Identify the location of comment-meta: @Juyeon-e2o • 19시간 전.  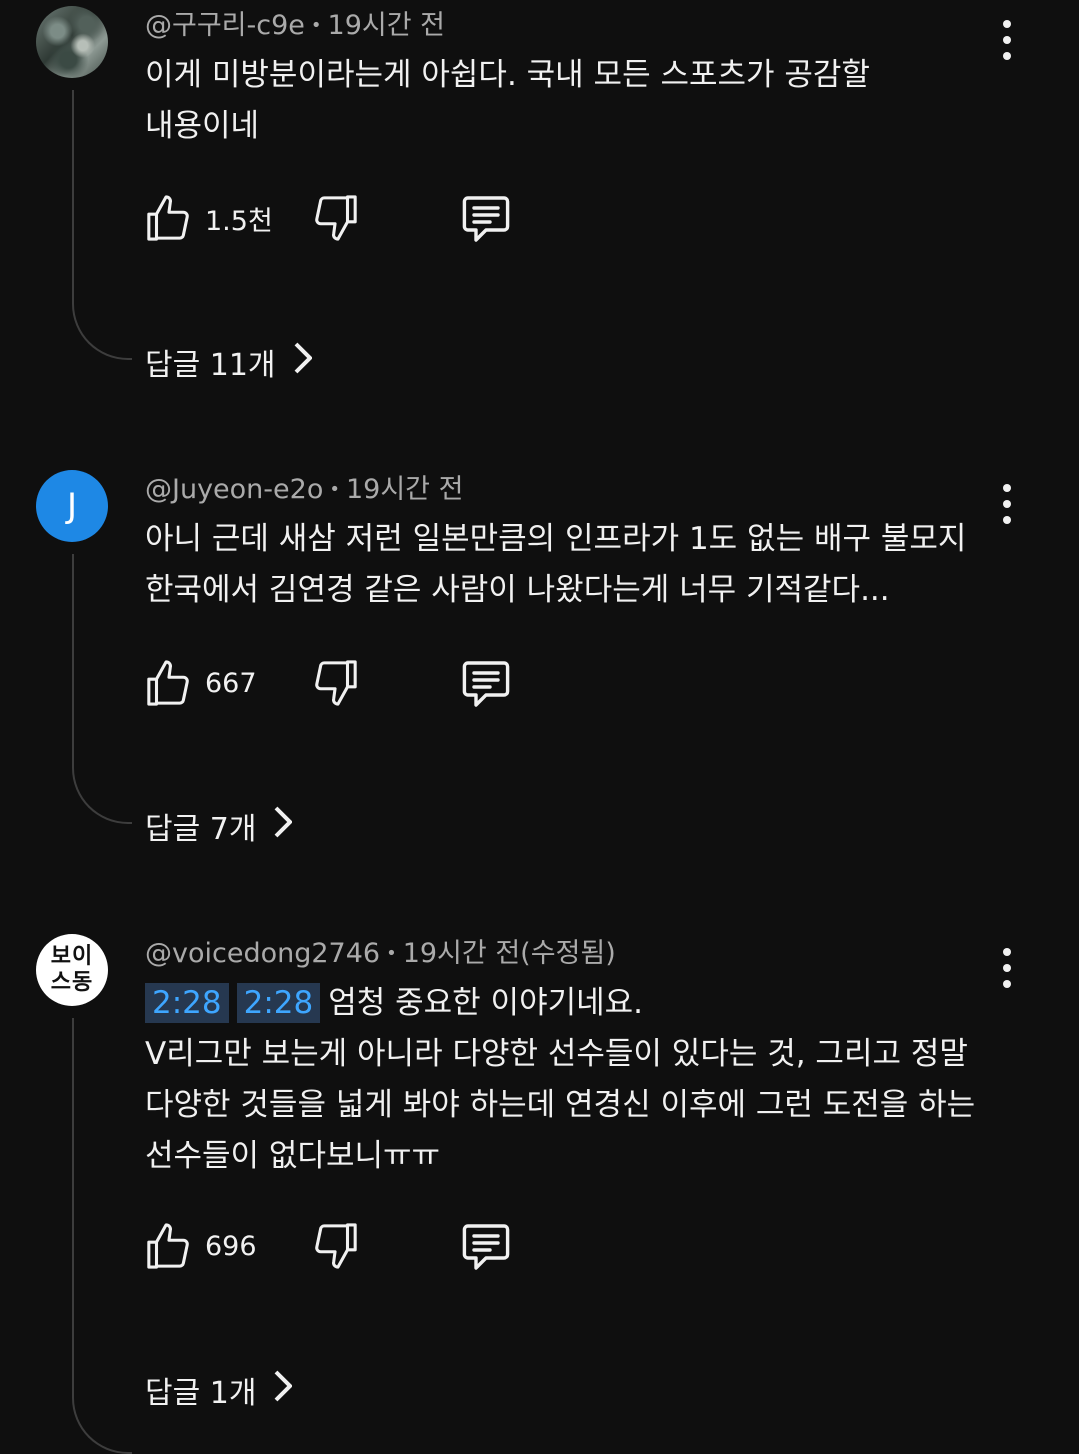
(304, 491).